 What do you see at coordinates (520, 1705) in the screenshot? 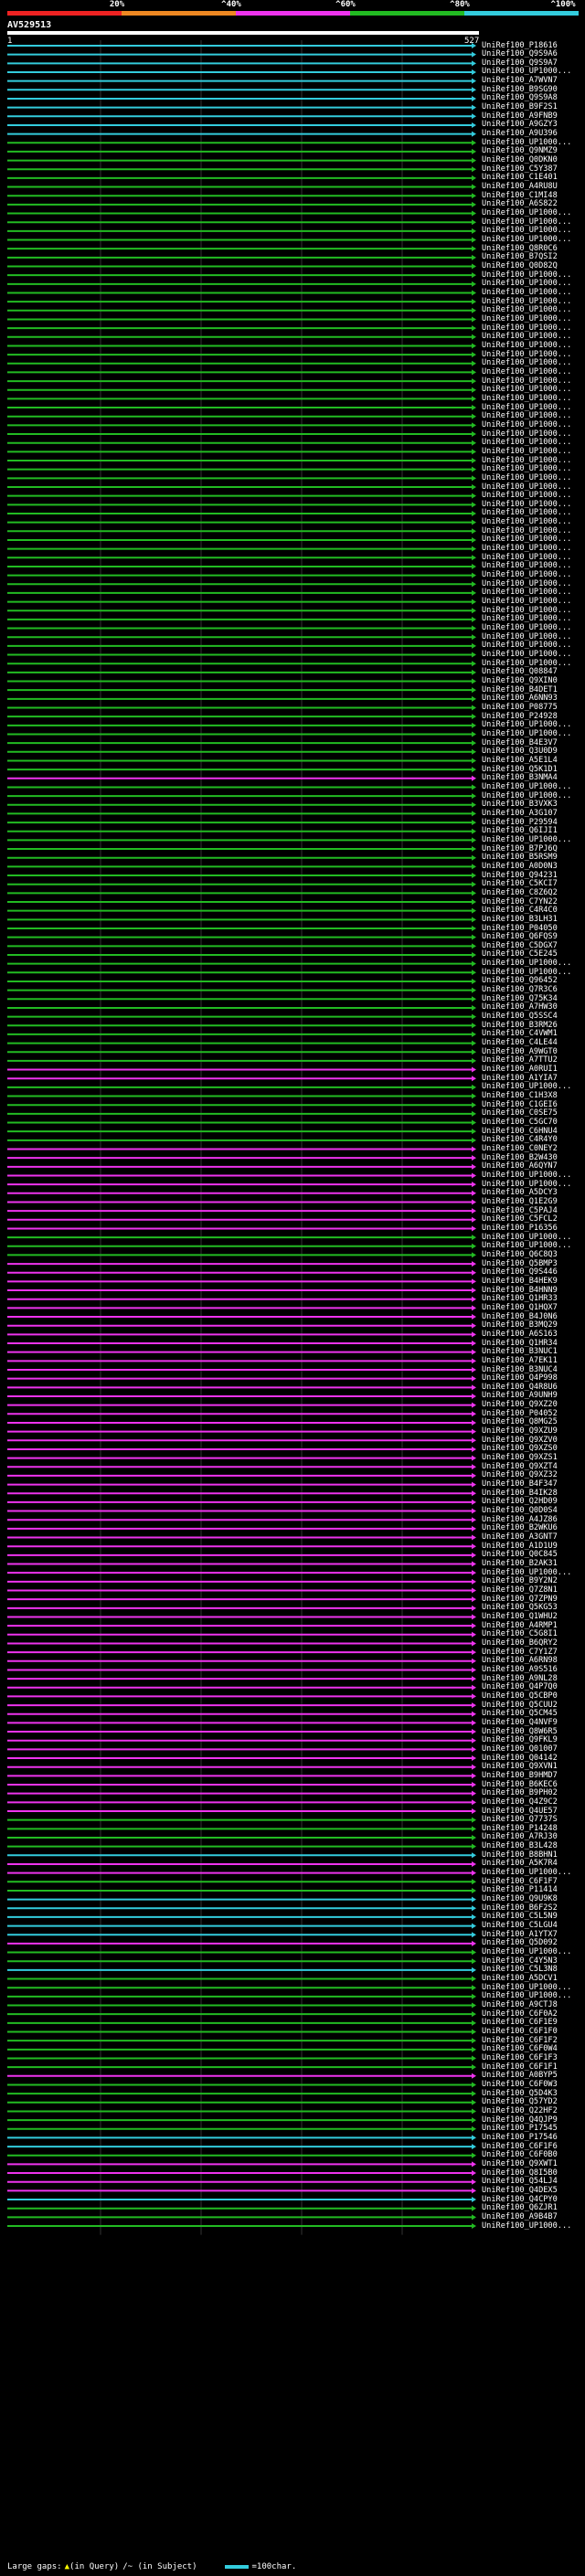
I see `hit-label: UniRef100_Q5CUU2` at bounding box center [520, 1705].